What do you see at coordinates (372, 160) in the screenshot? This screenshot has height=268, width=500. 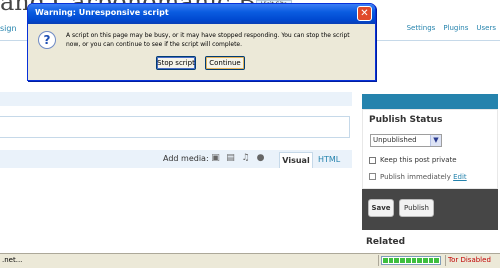 I see `keep-private-checkbox` at bounding box center [372, 160].